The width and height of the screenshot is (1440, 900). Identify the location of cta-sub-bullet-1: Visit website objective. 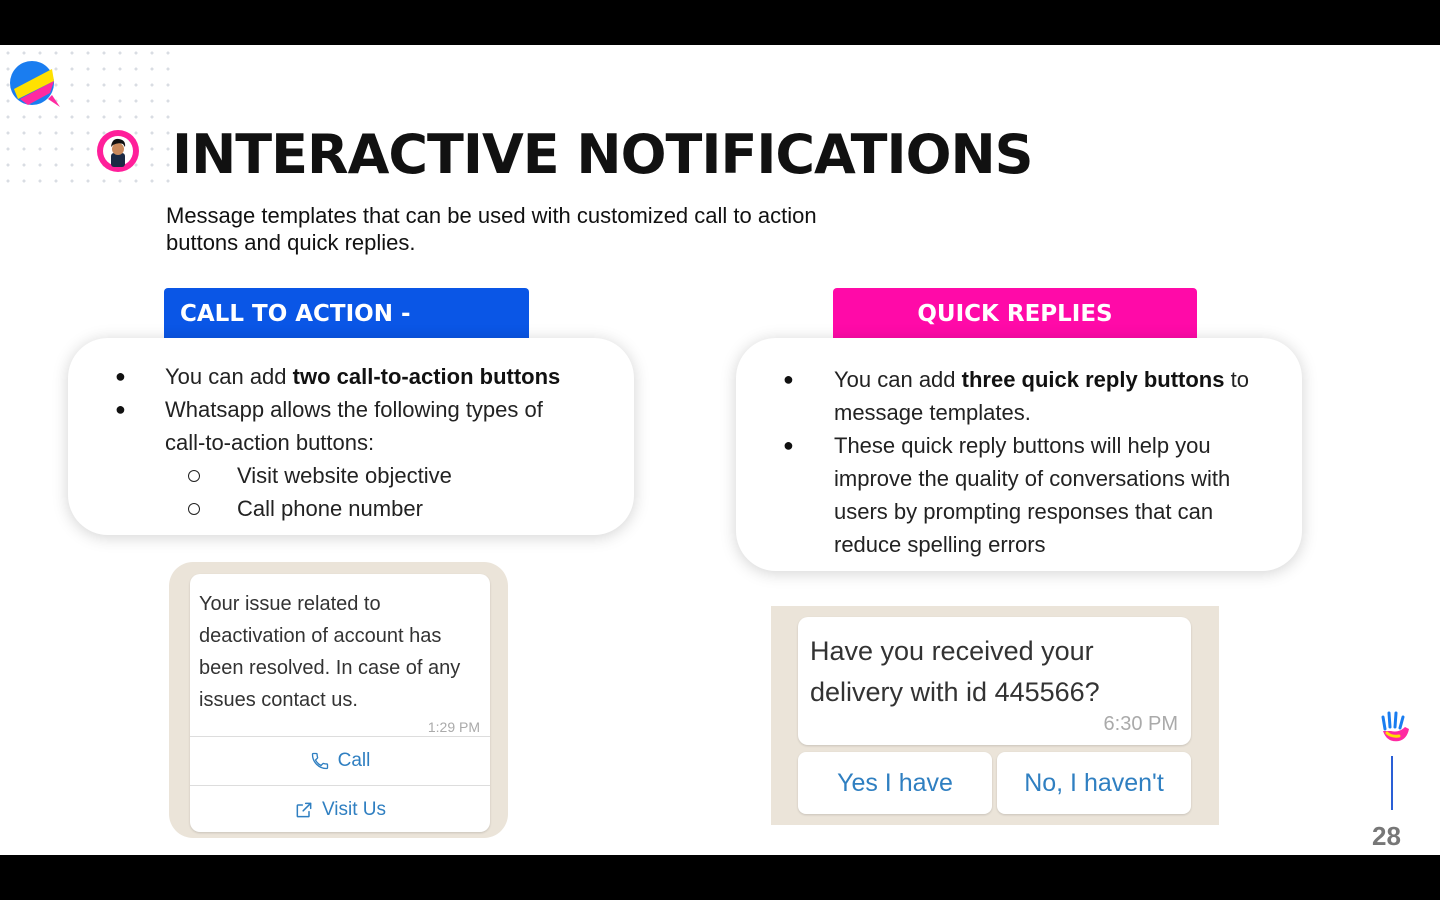
(344, 475).